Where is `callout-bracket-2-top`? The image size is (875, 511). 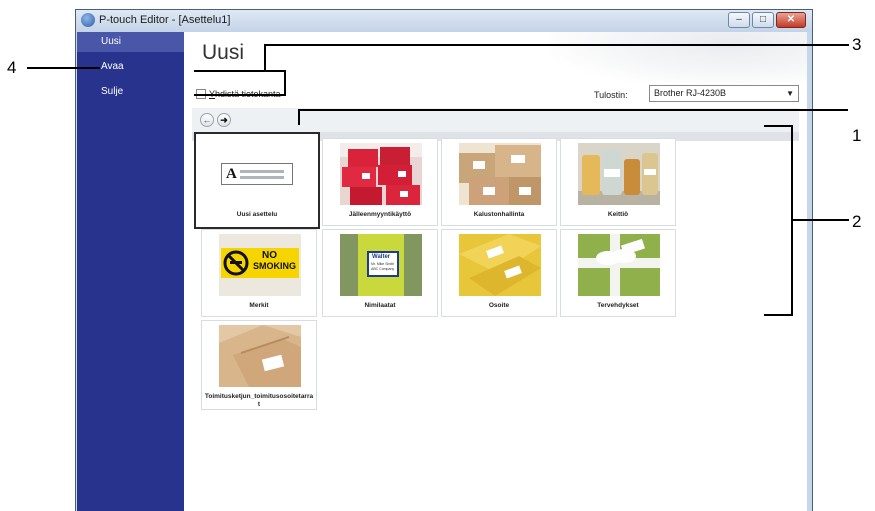
callout-bracket-2-top is located at coordinates (778, 126).